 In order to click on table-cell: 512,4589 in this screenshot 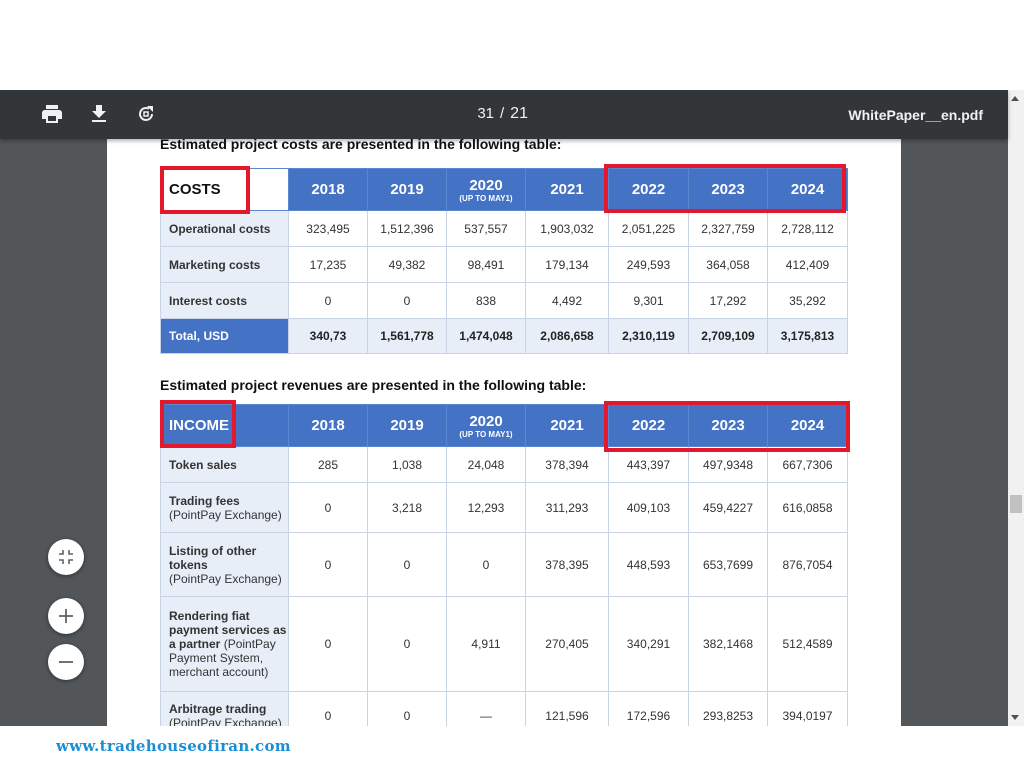, I will do `click(807, 644)`.